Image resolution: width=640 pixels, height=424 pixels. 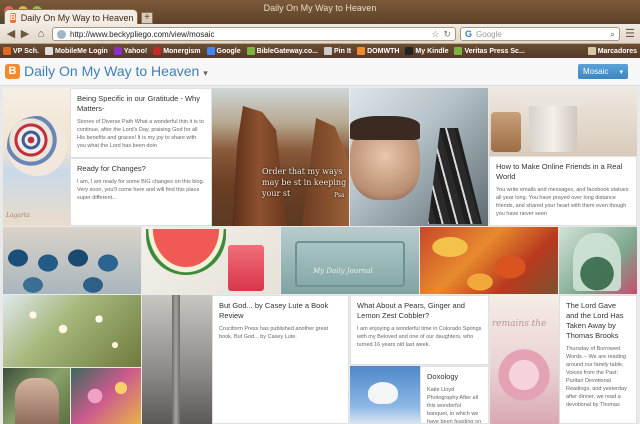 I want to click on view-mode-button: Mosaic ▾, so click(x=603, y=71).